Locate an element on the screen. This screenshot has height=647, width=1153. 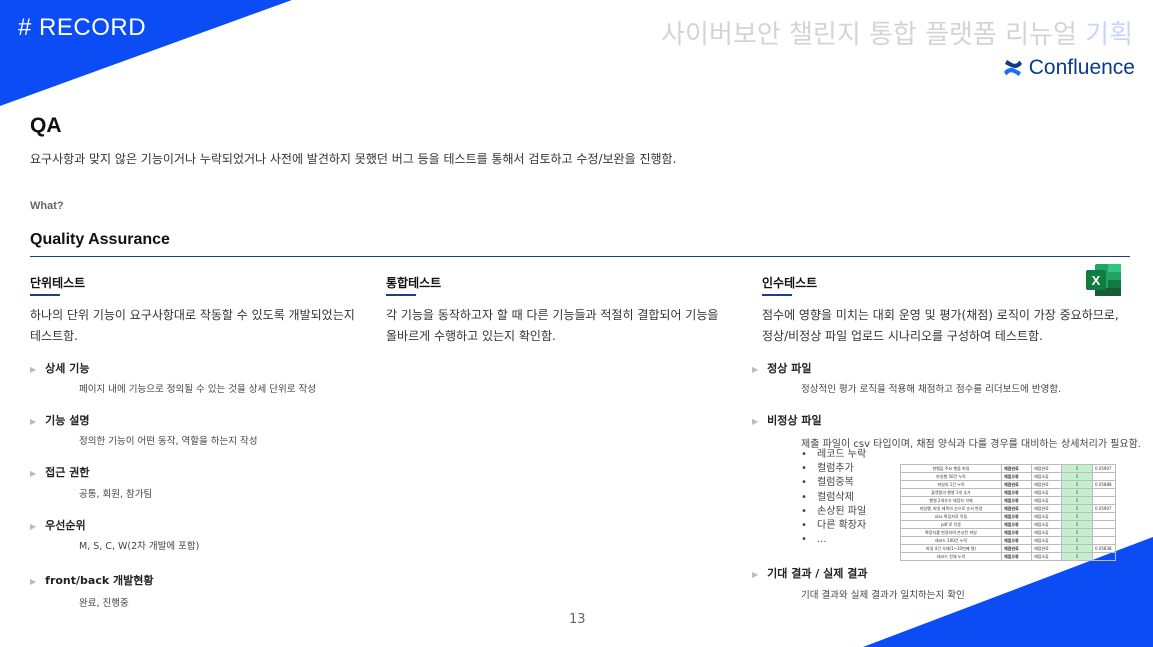
table-cell: 파일행 50건 누락 is located at coordinates (951, 476).